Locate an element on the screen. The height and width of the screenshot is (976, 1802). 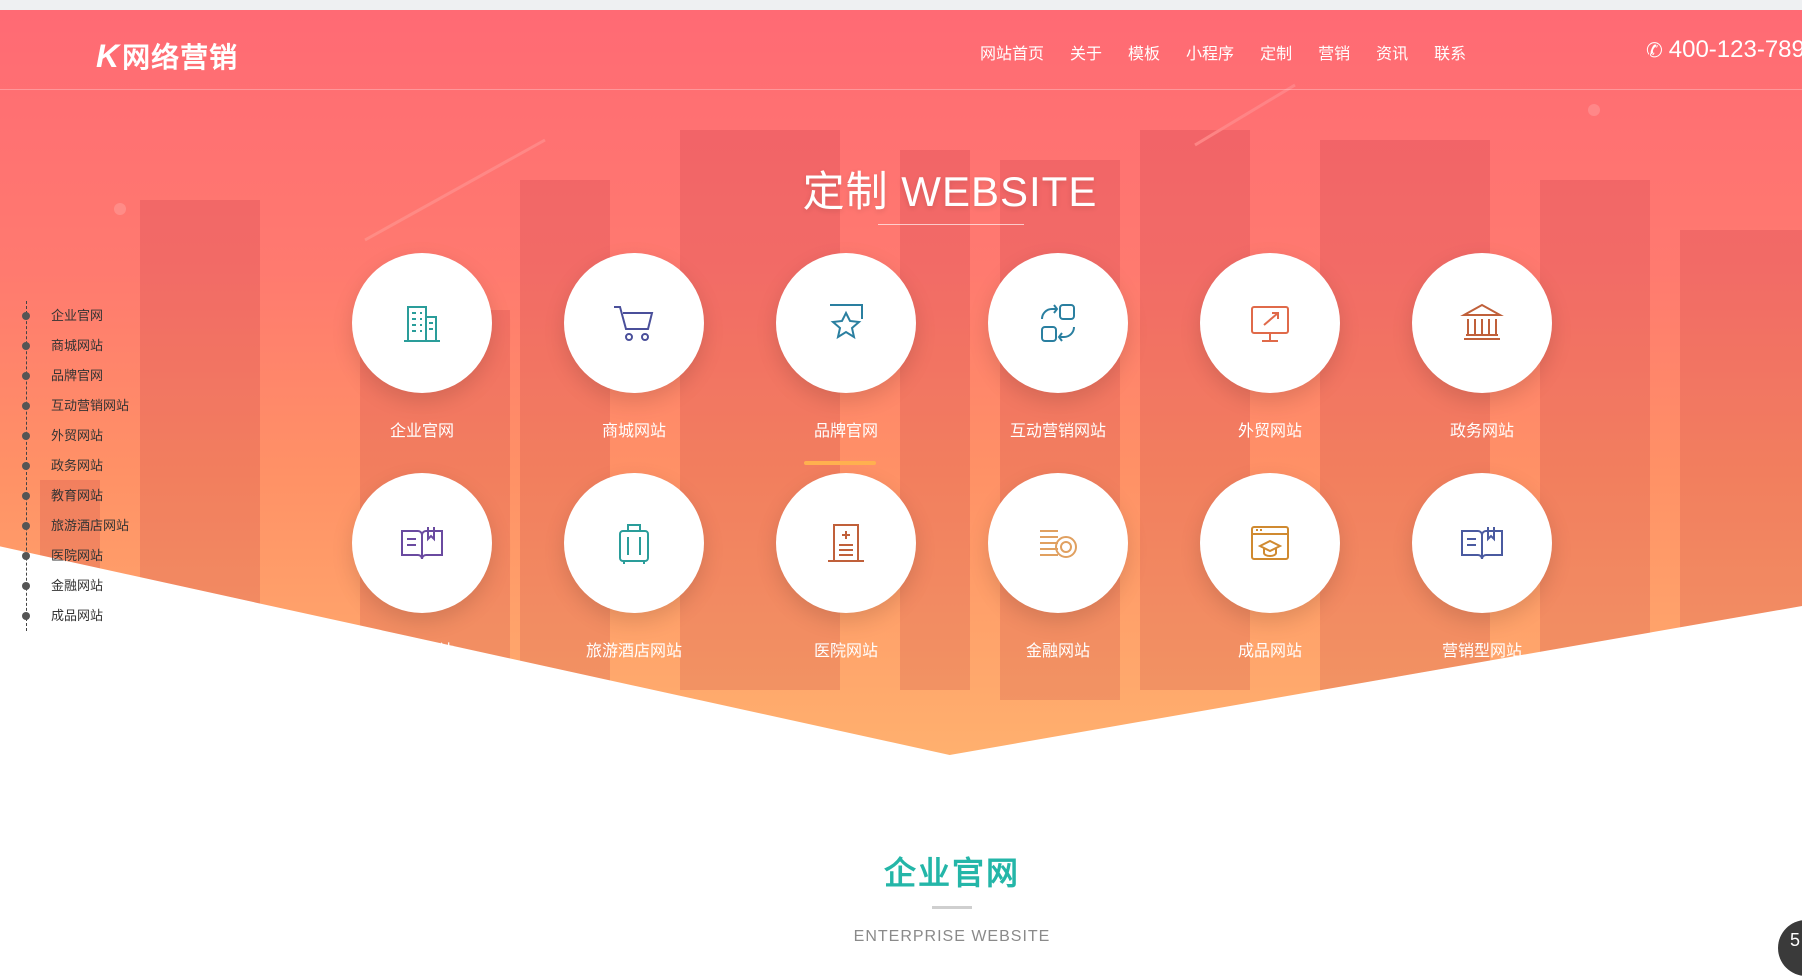
side-nav-item: 旅游酒店网站 is located at coordinates (75, 526).